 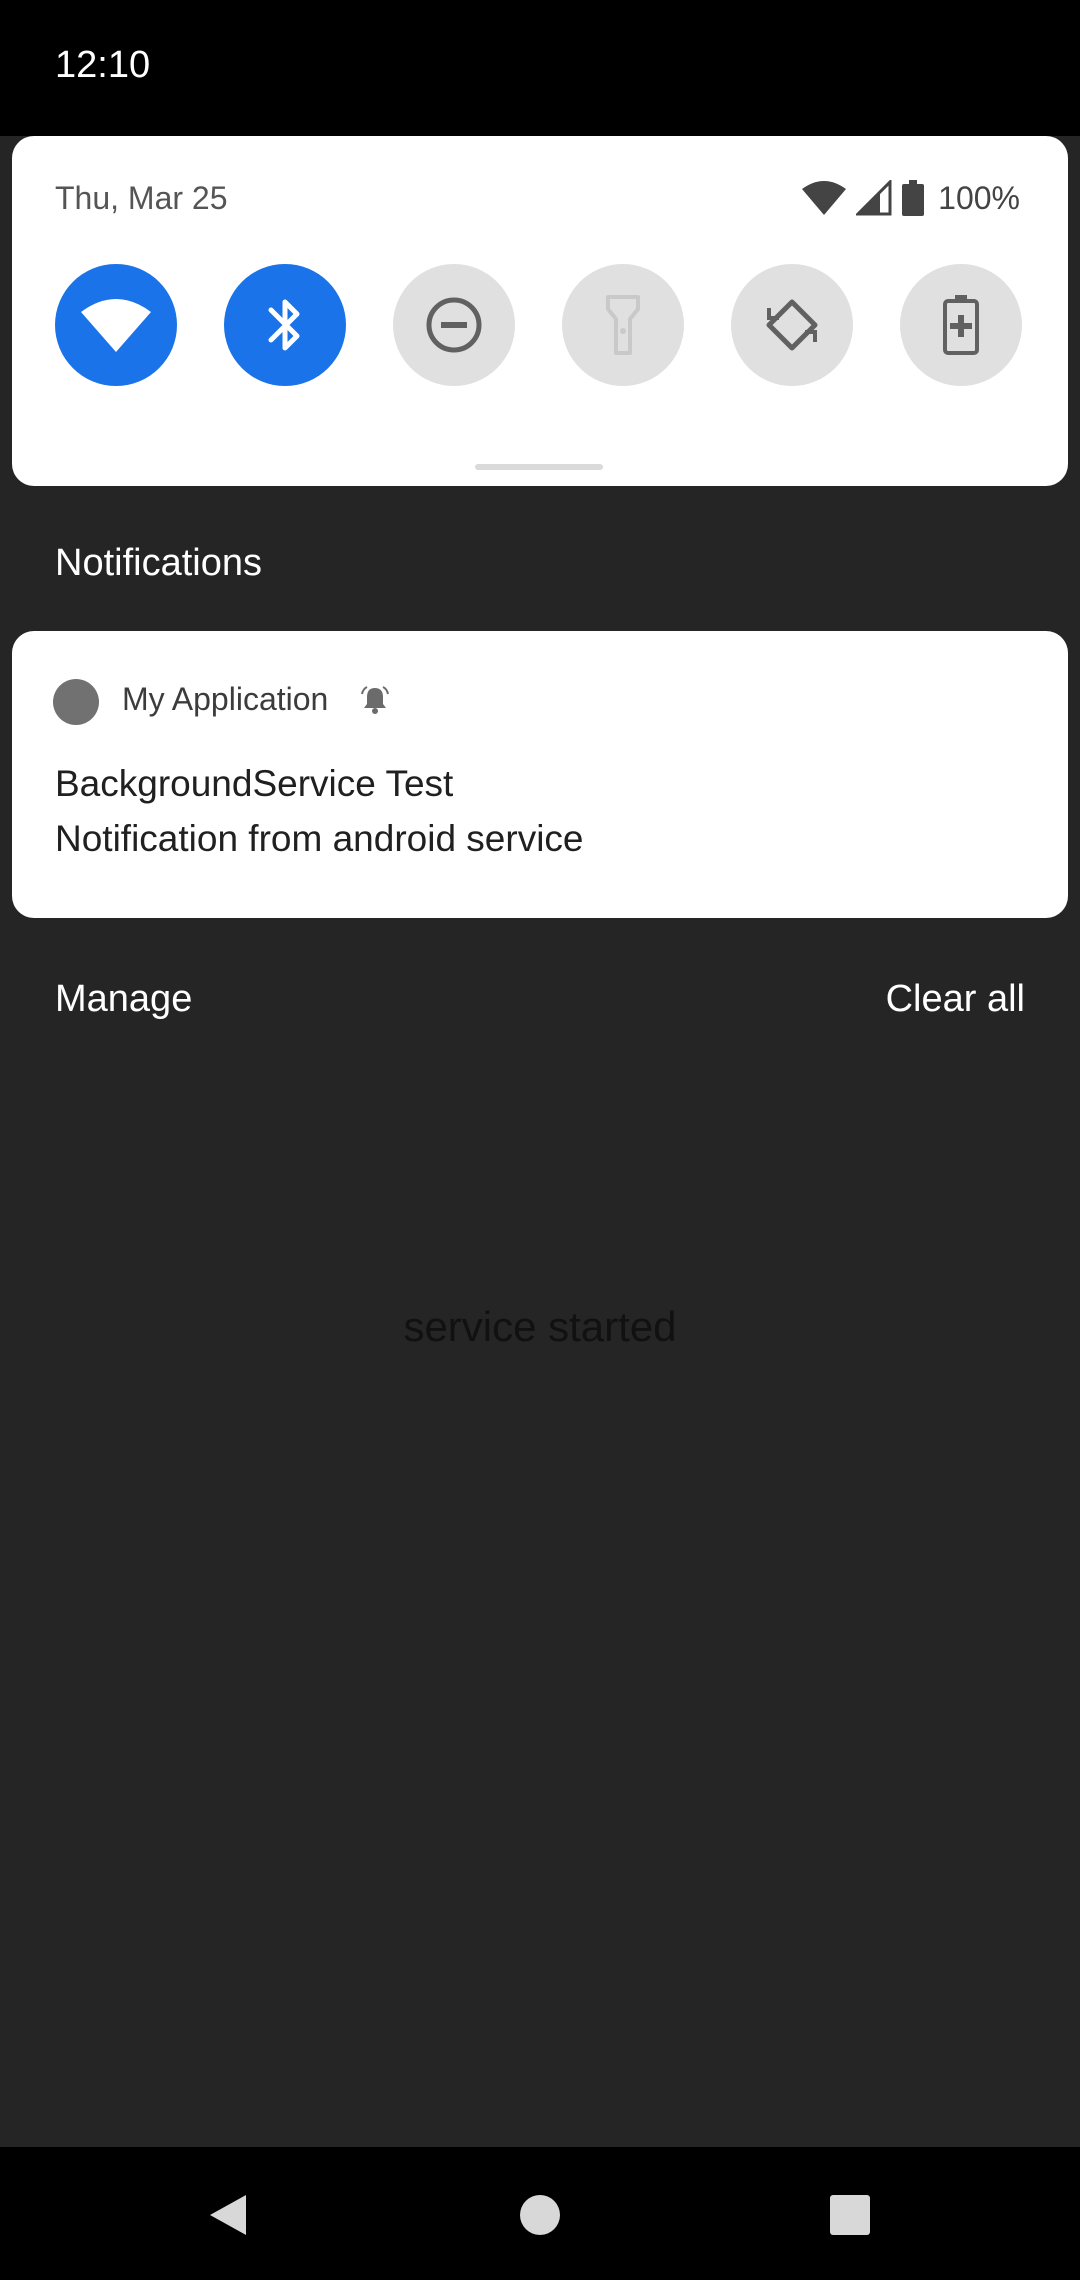 I want to click on manage-button: Manage, so click(x=123, y=999).